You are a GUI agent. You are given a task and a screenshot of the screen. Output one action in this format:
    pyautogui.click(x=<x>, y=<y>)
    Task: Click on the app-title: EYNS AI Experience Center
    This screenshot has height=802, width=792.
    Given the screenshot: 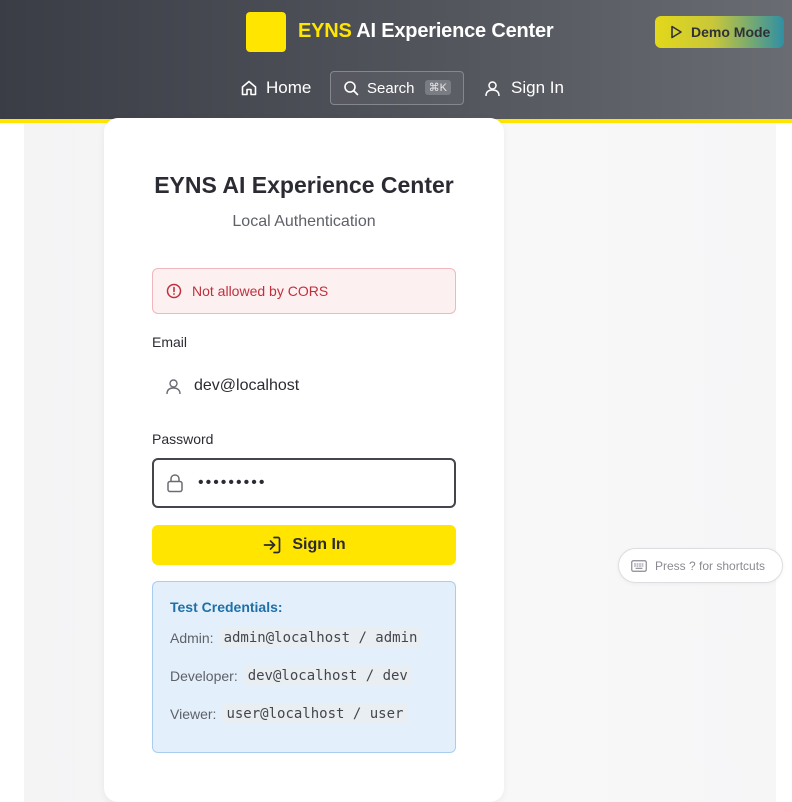 What is the action you would take?
    pyautogui.click(x=426, y=33)
    